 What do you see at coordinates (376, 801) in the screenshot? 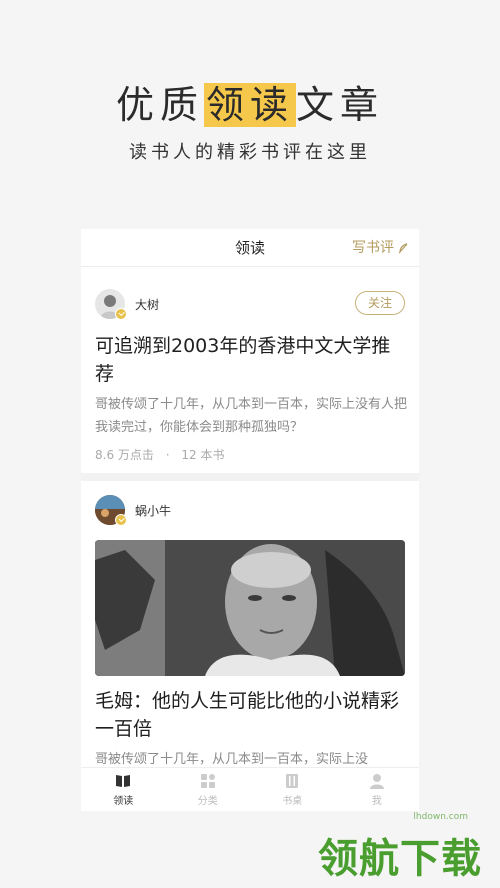
I see `tab-label: 我` at bounding box center [376, 801].